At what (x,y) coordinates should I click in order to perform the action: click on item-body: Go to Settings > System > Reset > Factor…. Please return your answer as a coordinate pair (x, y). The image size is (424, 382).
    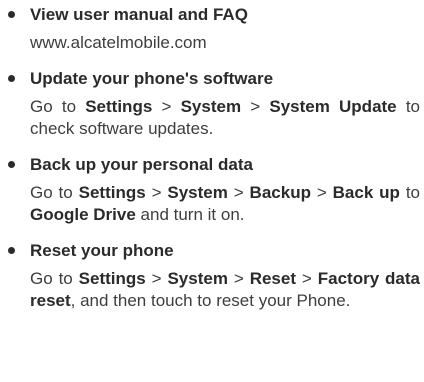
    Looking at the image, I should click on (225, 290).